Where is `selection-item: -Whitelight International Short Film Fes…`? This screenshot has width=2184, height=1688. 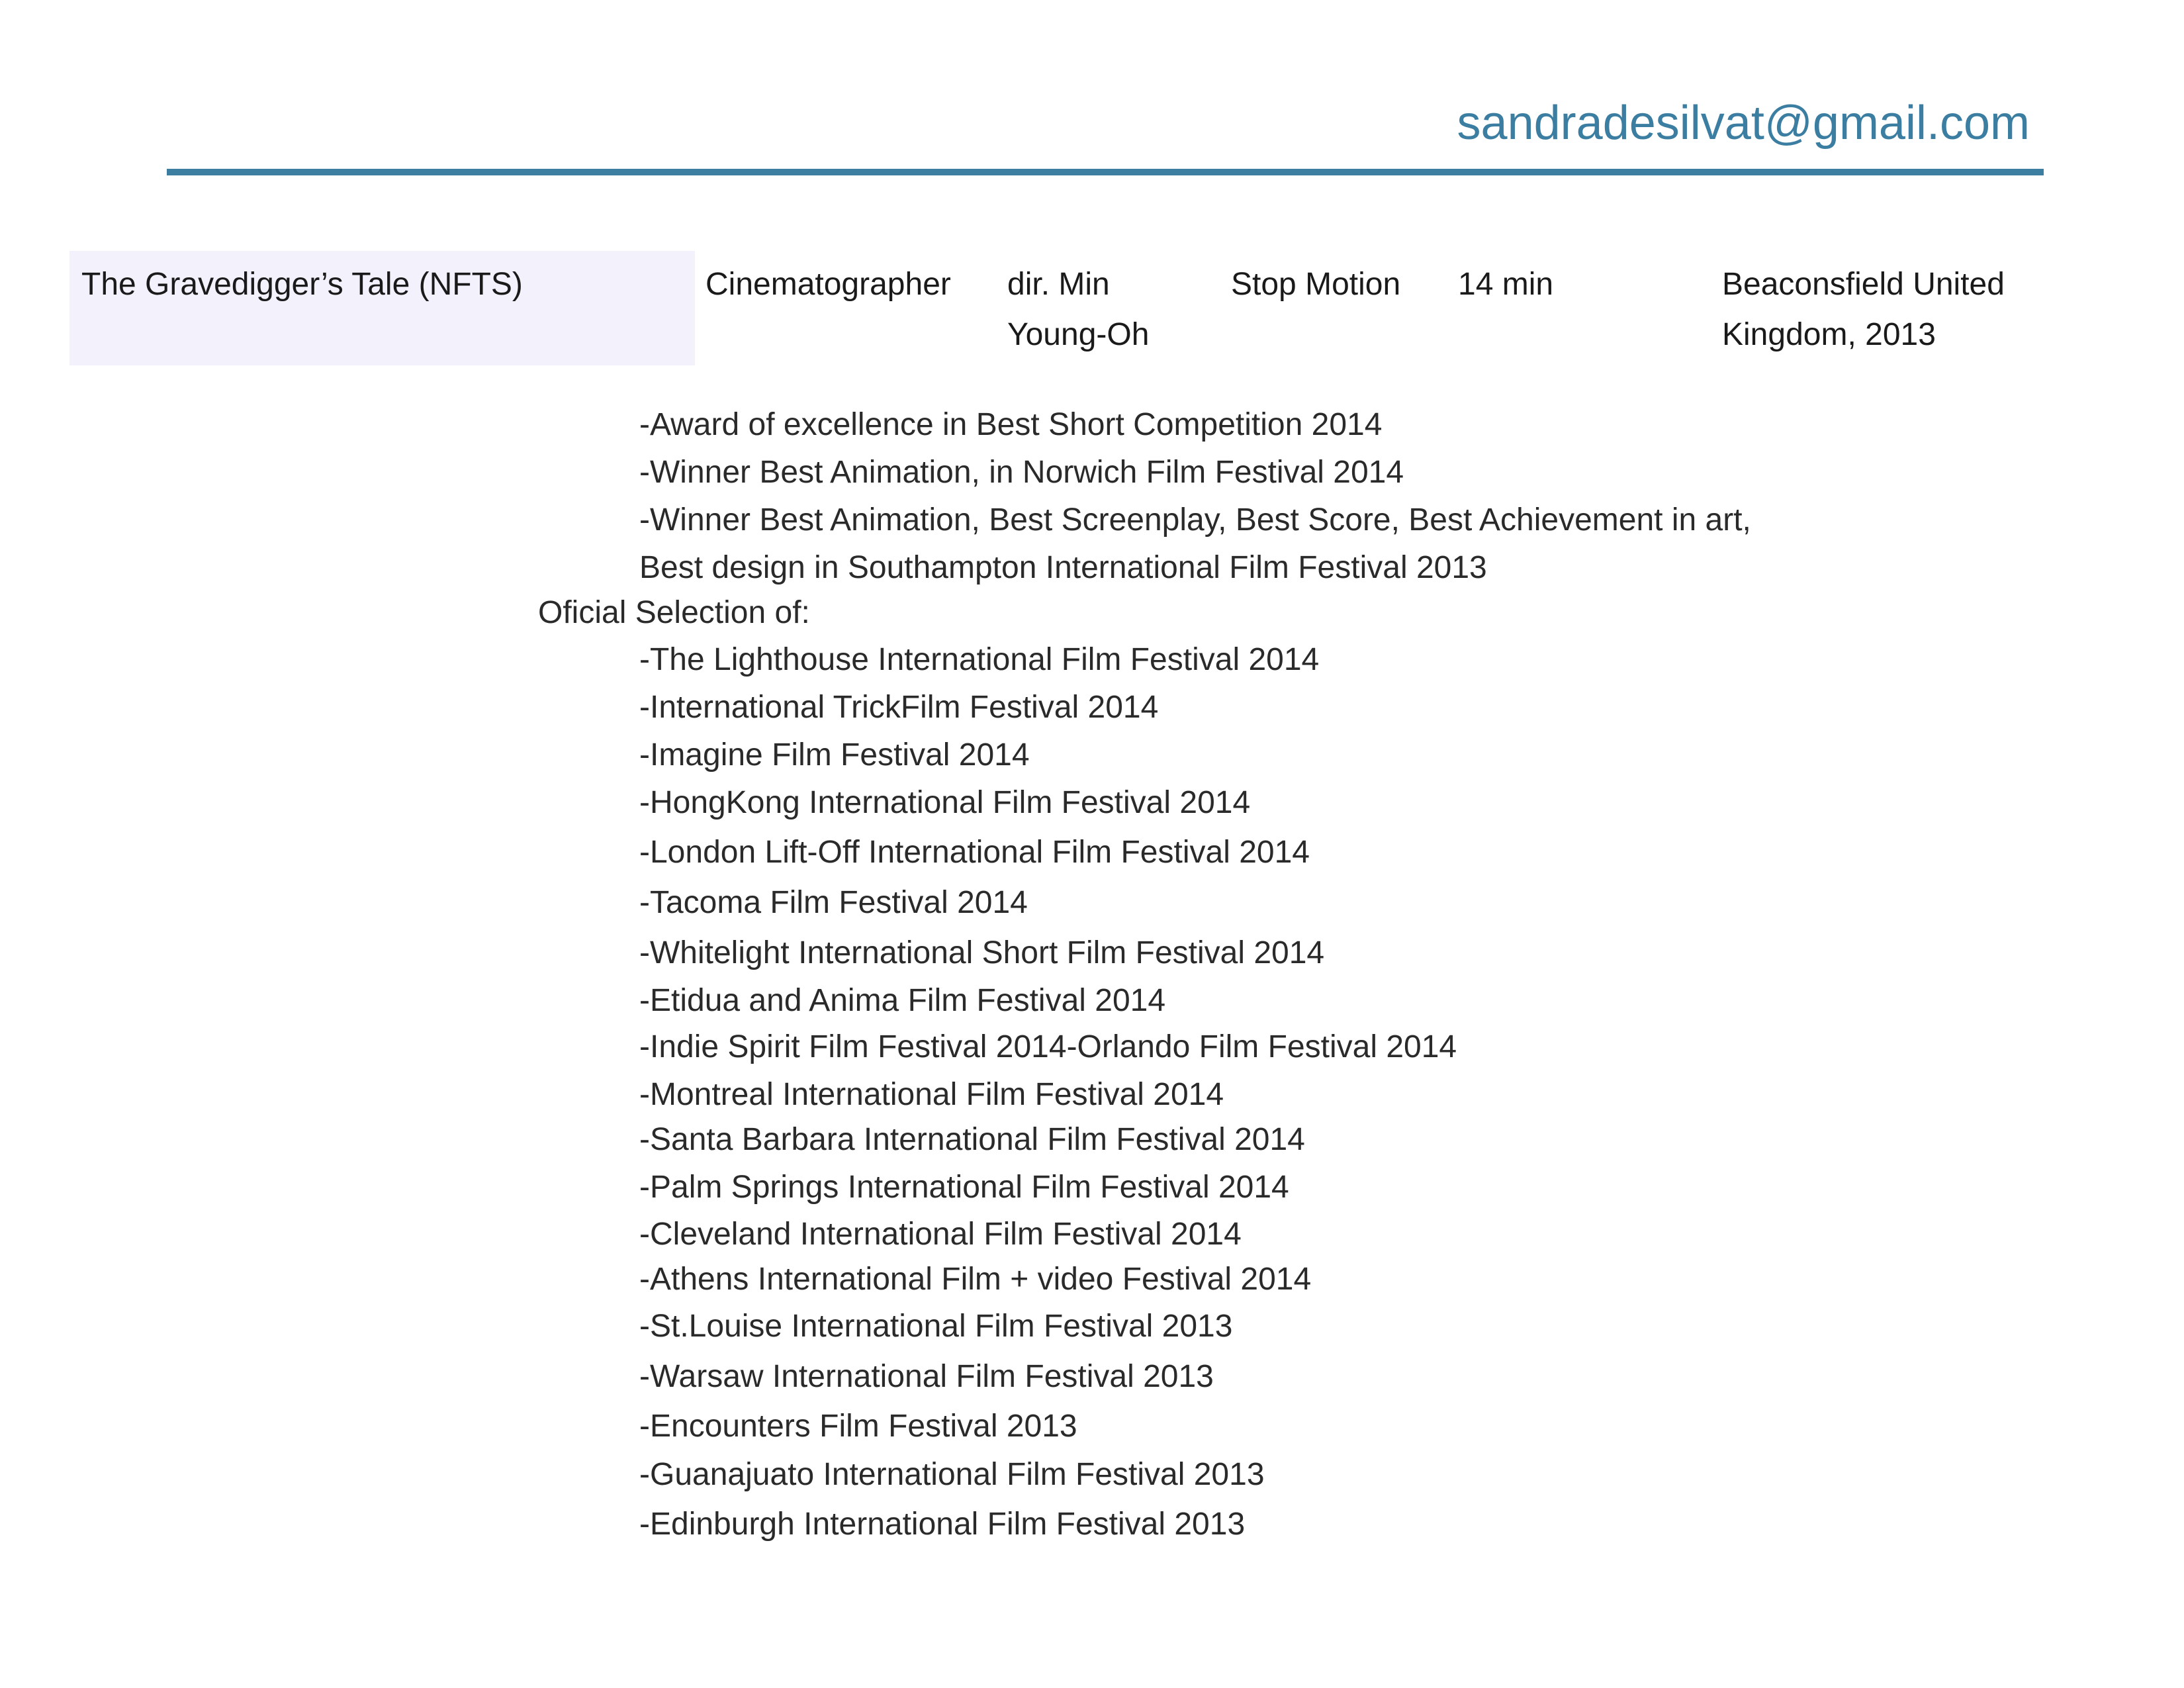 selection-item: -Whitelight International Short Film Fes… is located at coordinates (982, 952).